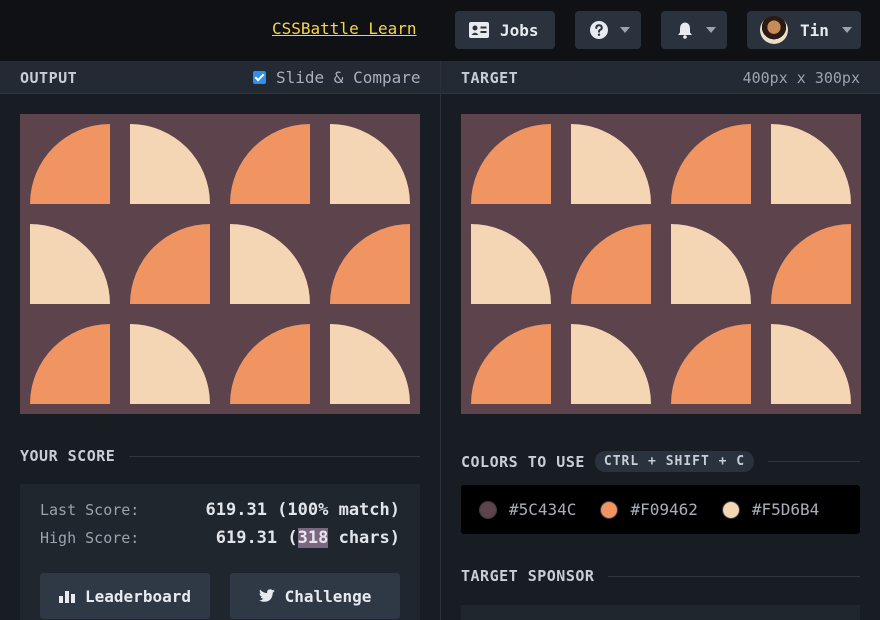 This screenshot has height=620, width=880. What do you see at coordinates (774, 30) in the screenshot?
I see `avatar` at bounding box center [774, 30].